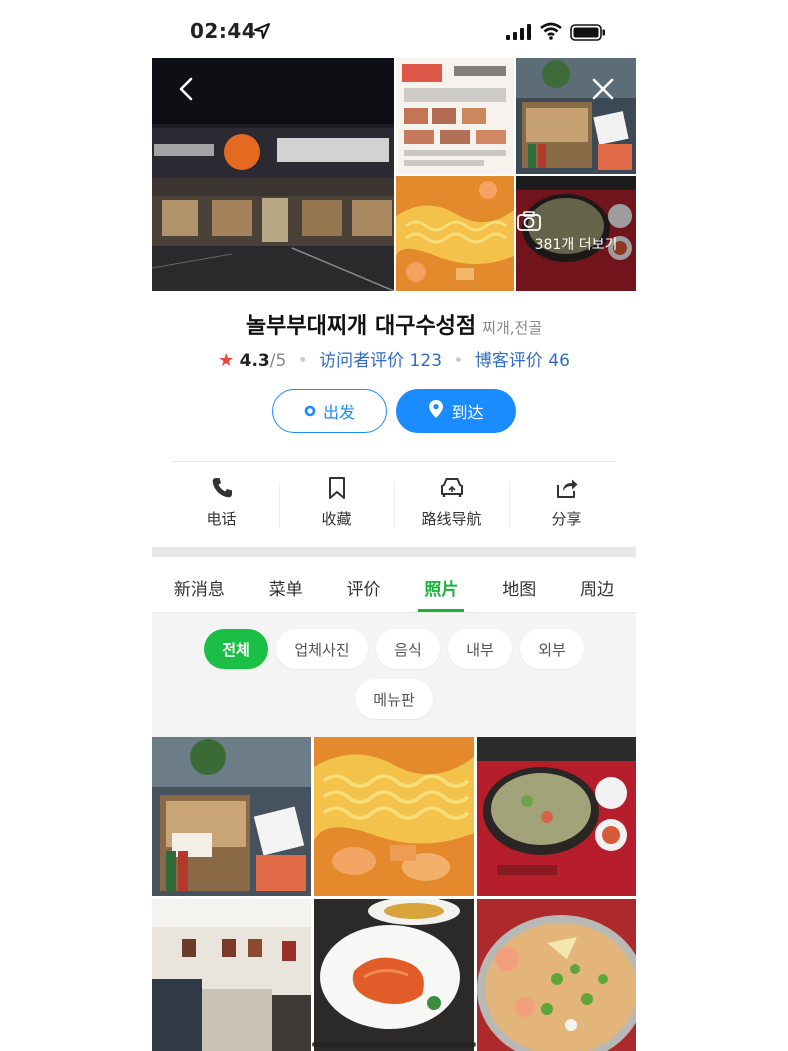 Image resolution: width=788 pixels, height=1051 pixels. I want to click on star-icon: ★, so click(226, 360).